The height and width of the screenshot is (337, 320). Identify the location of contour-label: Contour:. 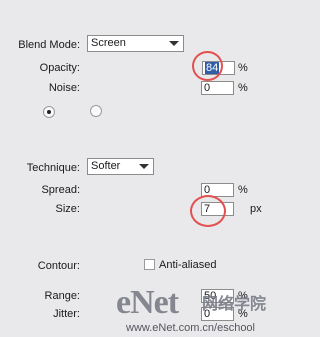
(58, 266).